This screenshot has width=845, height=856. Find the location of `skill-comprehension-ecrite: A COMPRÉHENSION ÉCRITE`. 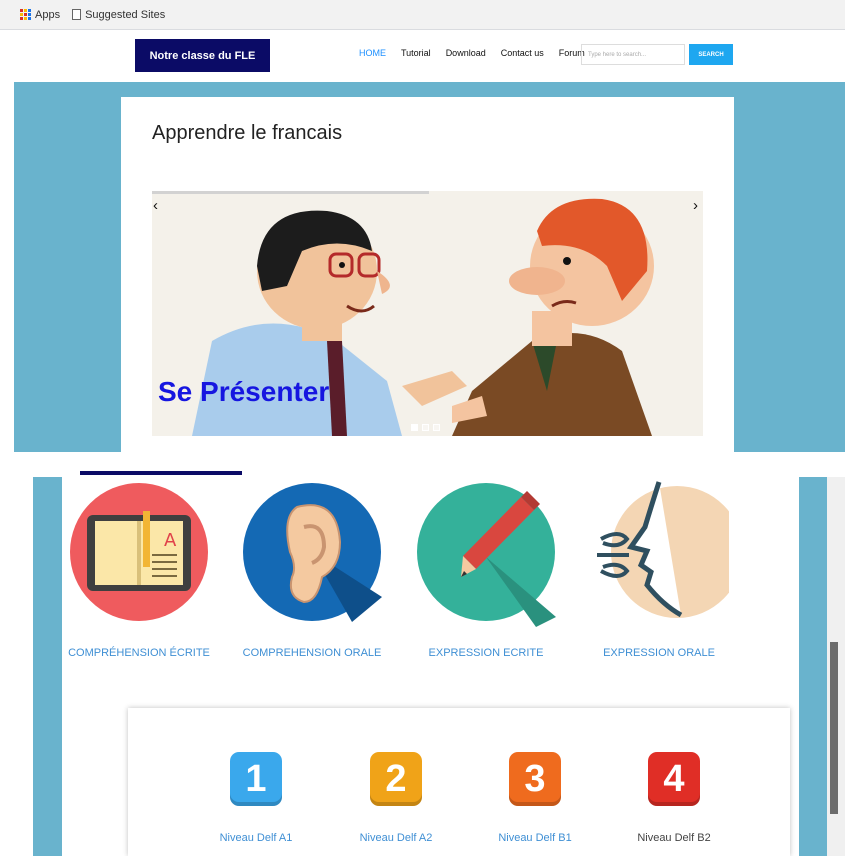

skill-comprehension-ecrite: A COMPRÉHENSION ÉCRITE is located at coordinates (139, 568).